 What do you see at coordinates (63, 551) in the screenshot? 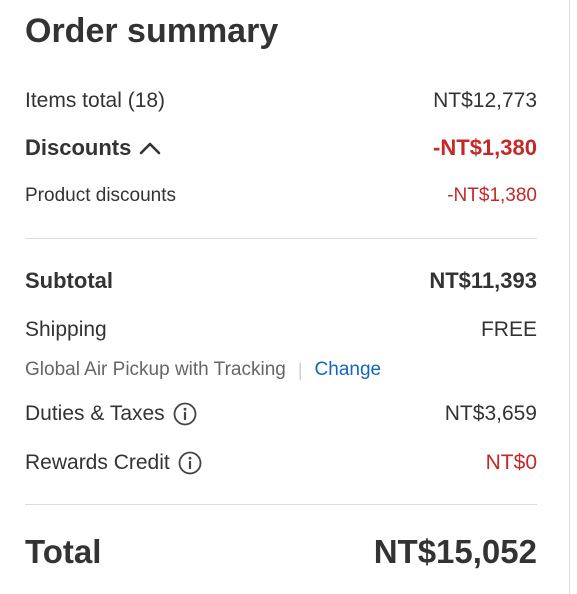
I see `total-label: Total` at bounding box center [63, 551].